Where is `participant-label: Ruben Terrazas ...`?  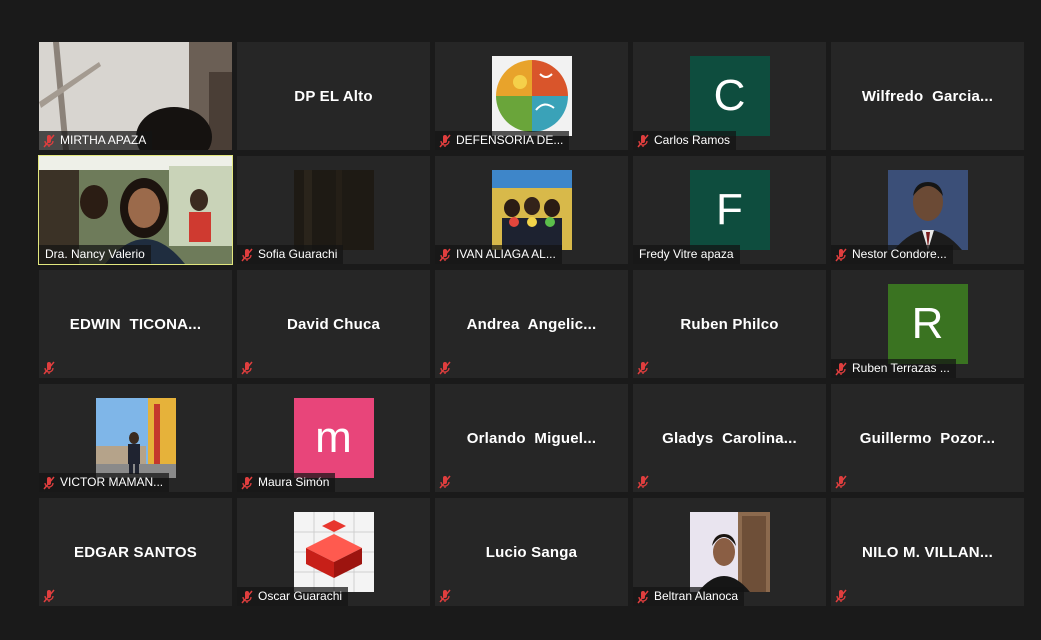 participant-label: Ruben Terrazas ... is located at coordinates (893, 368).